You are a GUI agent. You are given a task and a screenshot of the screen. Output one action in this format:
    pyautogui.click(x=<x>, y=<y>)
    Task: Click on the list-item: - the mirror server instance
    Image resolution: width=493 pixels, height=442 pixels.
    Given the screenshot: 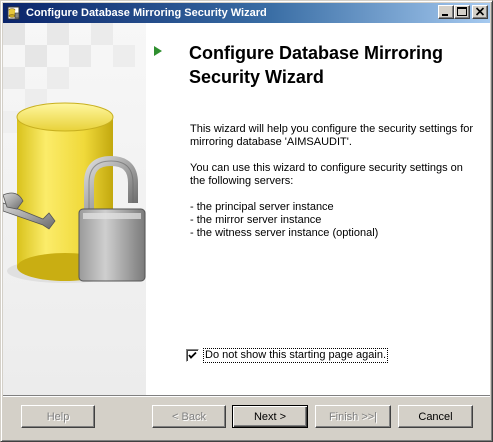 What is the action you would take?
    pyautogui.click(x=256, y=220)
    